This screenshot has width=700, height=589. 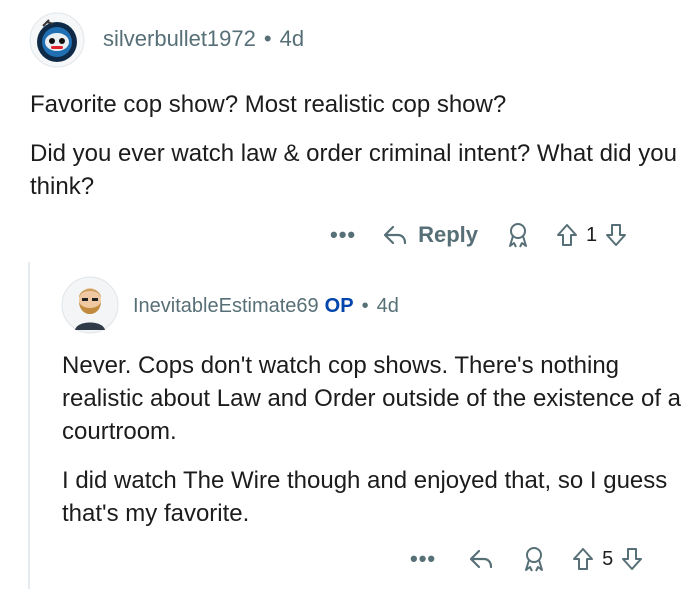 What do you see at coordinates (226, 306) in the screenshot?
I see `username: InevitableEstimate69` at bounding box center [226, 306].